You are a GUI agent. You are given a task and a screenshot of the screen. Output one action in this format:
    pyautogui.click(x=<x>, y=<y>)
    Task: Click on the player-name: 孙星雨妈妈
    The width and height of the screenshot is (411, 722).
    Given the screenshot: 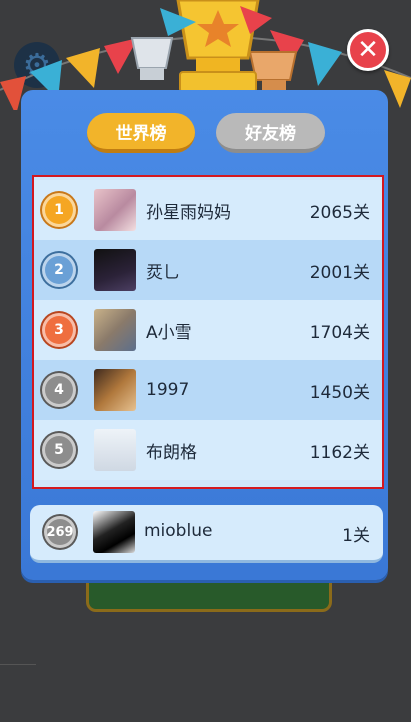 What is the action you would take?
    pyautogui.click(x=188, y=212)
    